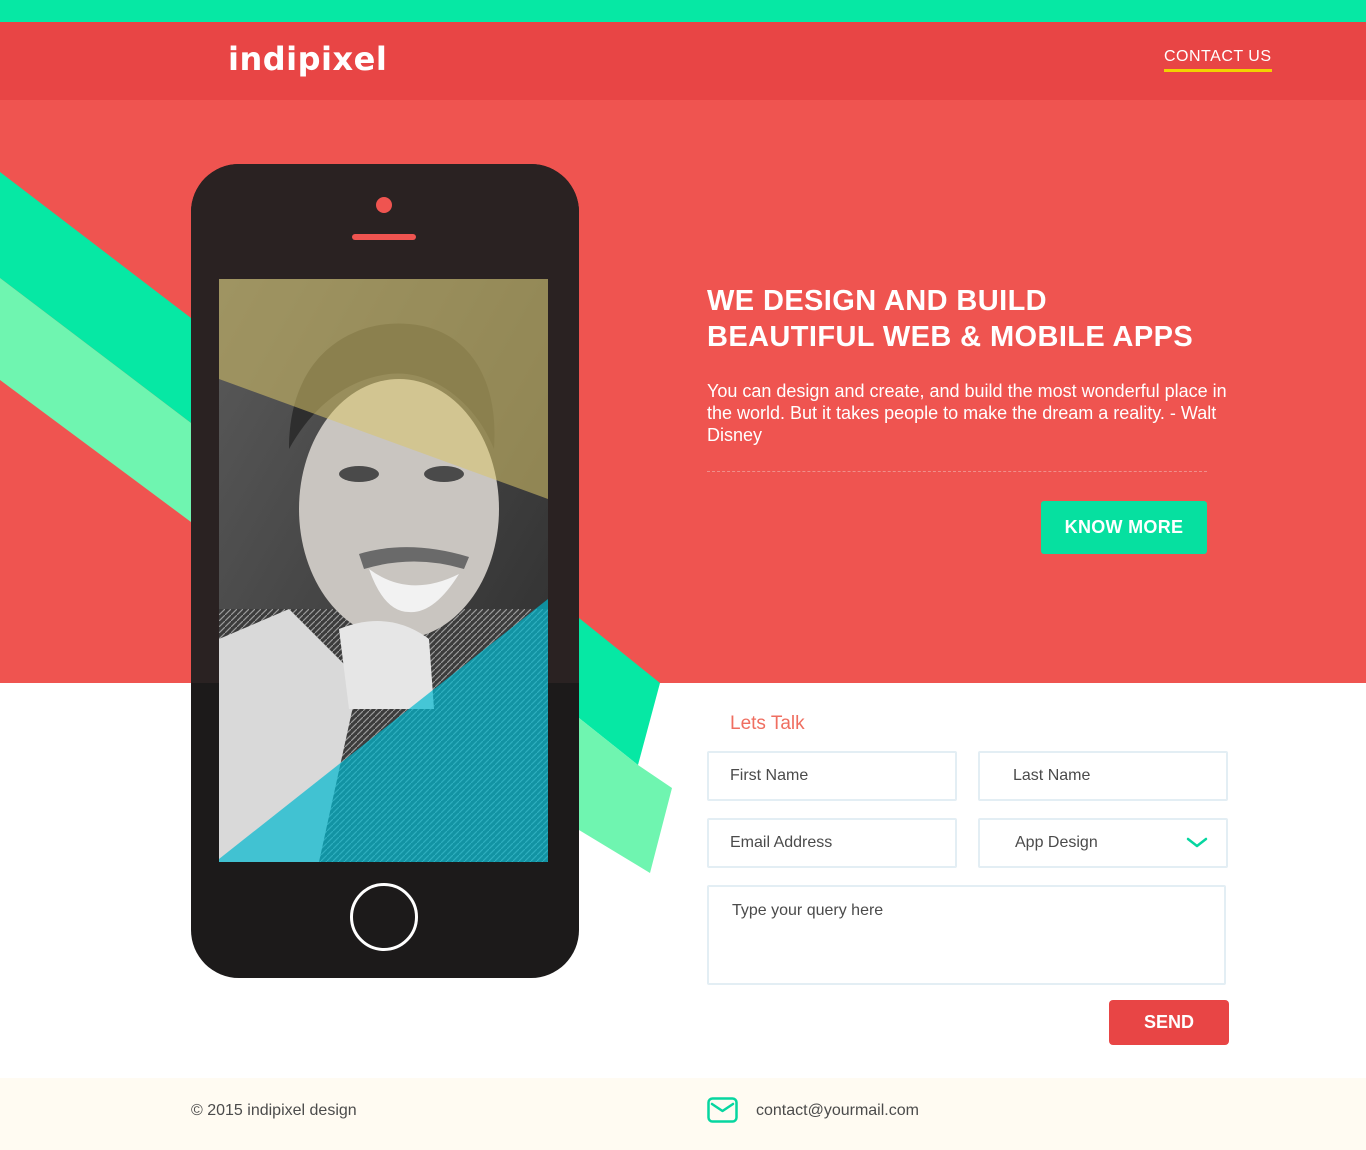  Describe the element at coordinates (722, 1110) in the screenshot. I see `mail-icon` at that location.